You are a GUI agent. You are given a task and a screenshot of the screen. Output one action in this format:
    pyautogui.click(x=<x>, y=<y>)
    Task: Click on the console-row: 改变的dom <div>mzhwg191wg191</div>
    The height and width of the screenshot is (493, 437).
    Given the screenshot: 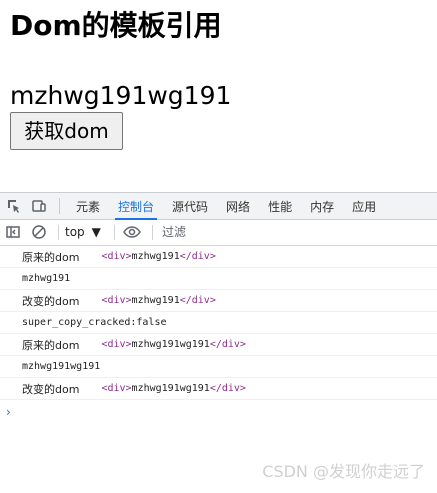 What is the action you would take?
    pyautogui.click(x=218, y=389)
    